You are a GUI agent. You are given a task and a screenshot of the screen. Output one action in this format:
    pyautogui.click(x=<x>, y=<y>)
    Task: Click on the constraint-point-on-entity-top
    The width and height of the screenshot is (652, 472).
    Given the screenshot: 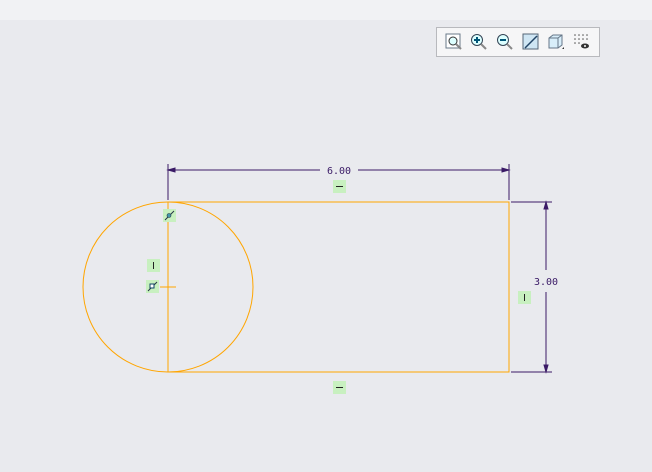 What is the action you would take?
    pyautogui.click(x=169, y=215)
    